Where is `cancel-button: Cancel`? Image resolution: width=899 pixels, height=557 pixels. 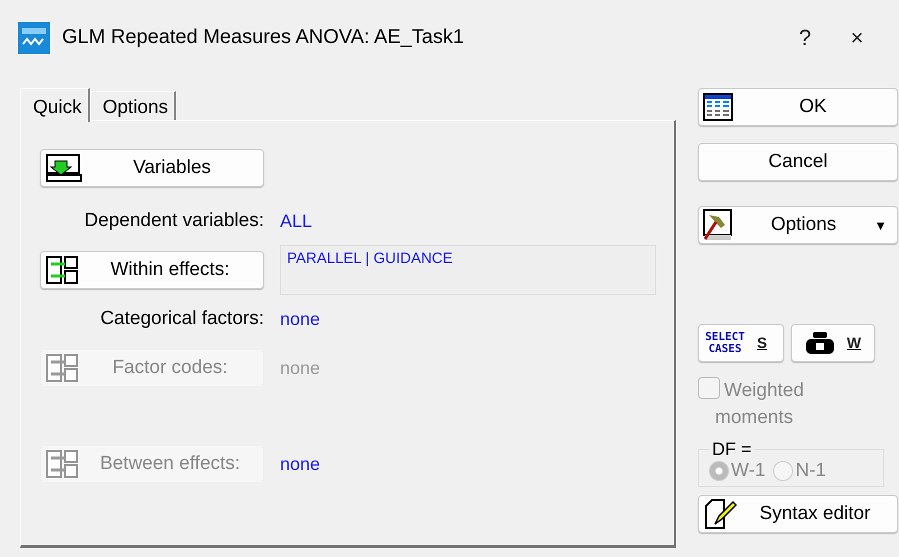
cancel-button: Cancel is located at coordinates (798, 162).